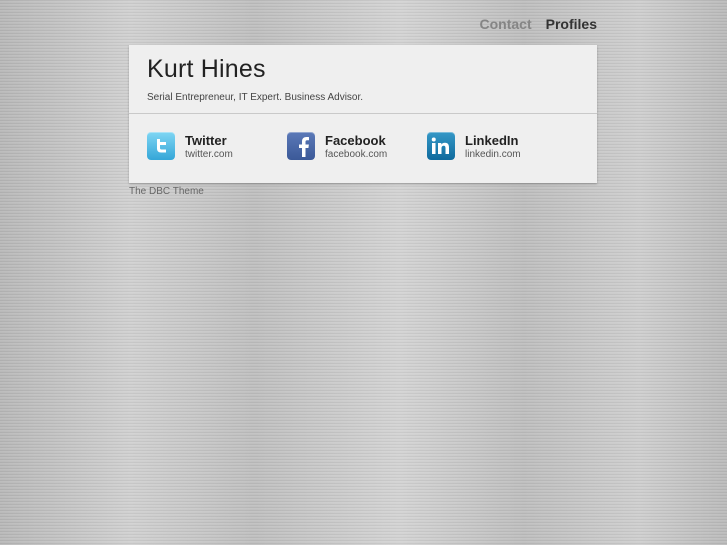 This screenshot has height=545, width=727. I want to click on footer-theme-credit: The DBC Theme, so click(166, 191).